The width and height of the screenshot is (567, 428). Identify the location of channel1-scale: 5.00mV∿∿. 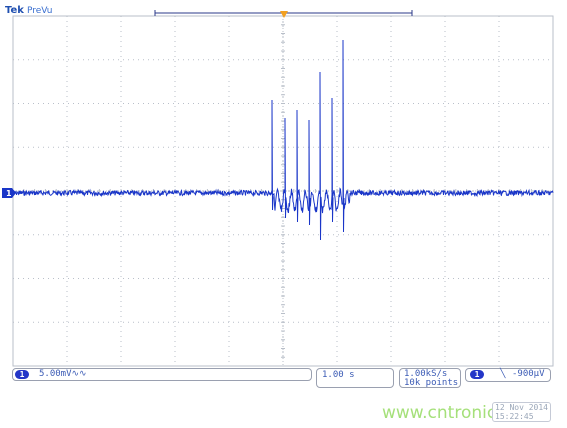
(63, 374).